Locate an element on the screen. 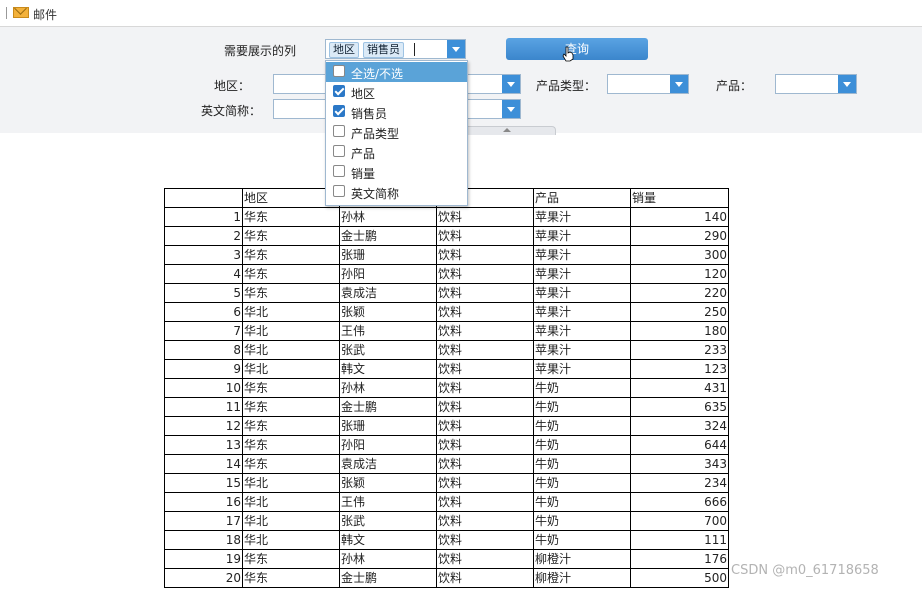  table-row: 2 华东 金士鹏 饮料 苹果汁 290 is located at coordinates (446, 236).